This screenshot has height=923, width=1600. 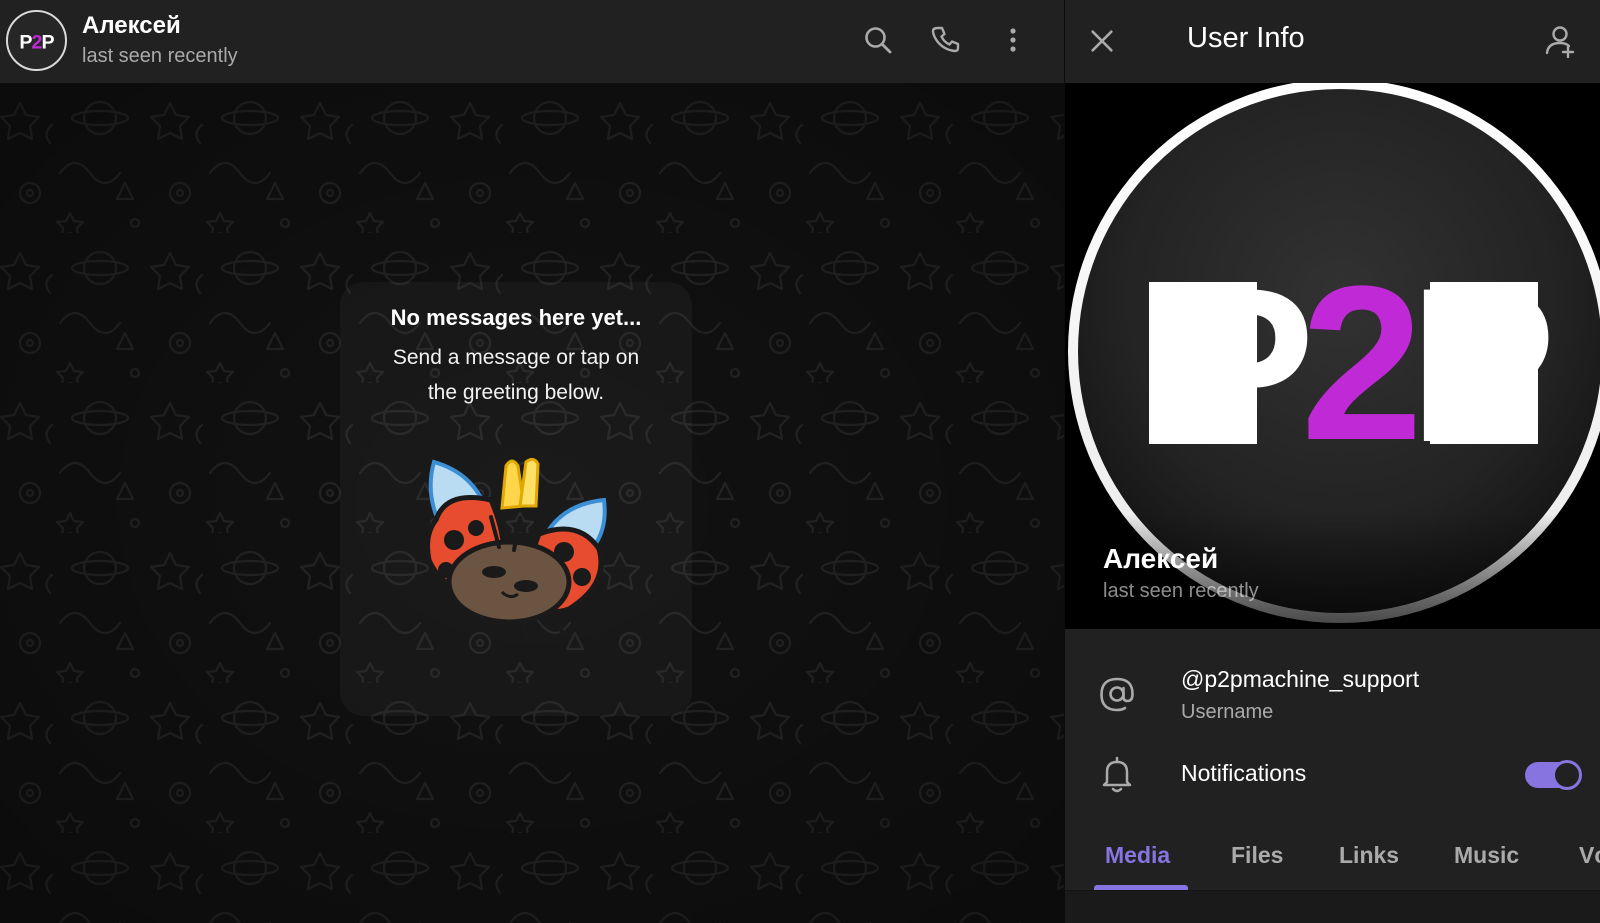 What do you see at coordinates (1117, 694) in the screenshot?
I see `at-sign-icon` at bounding box center [1117, 694].